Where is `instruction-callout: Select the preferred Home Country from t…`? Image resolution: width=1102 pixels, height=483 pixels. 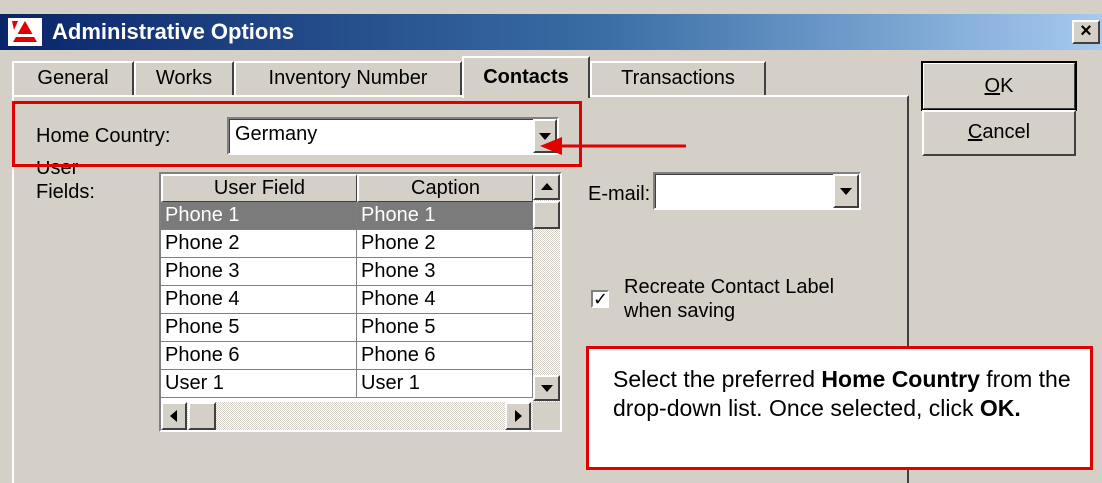 instruction-callout: Select the preferred Home Country from t… is located at coordinates (839, 408).